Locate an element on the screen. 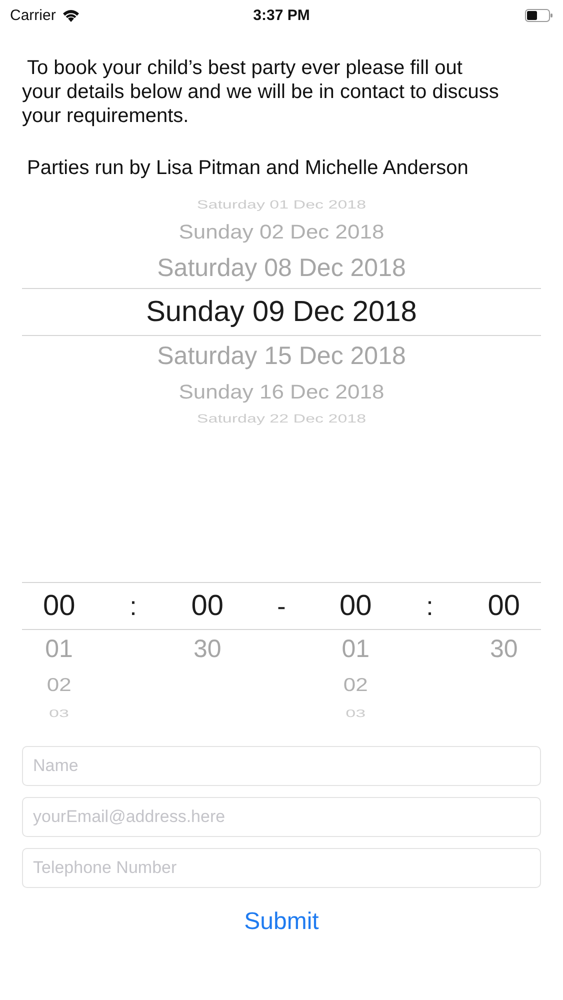 The height and width of the screenshot is (1000, 563). text-field: Name is located at coordinates (281, 766).